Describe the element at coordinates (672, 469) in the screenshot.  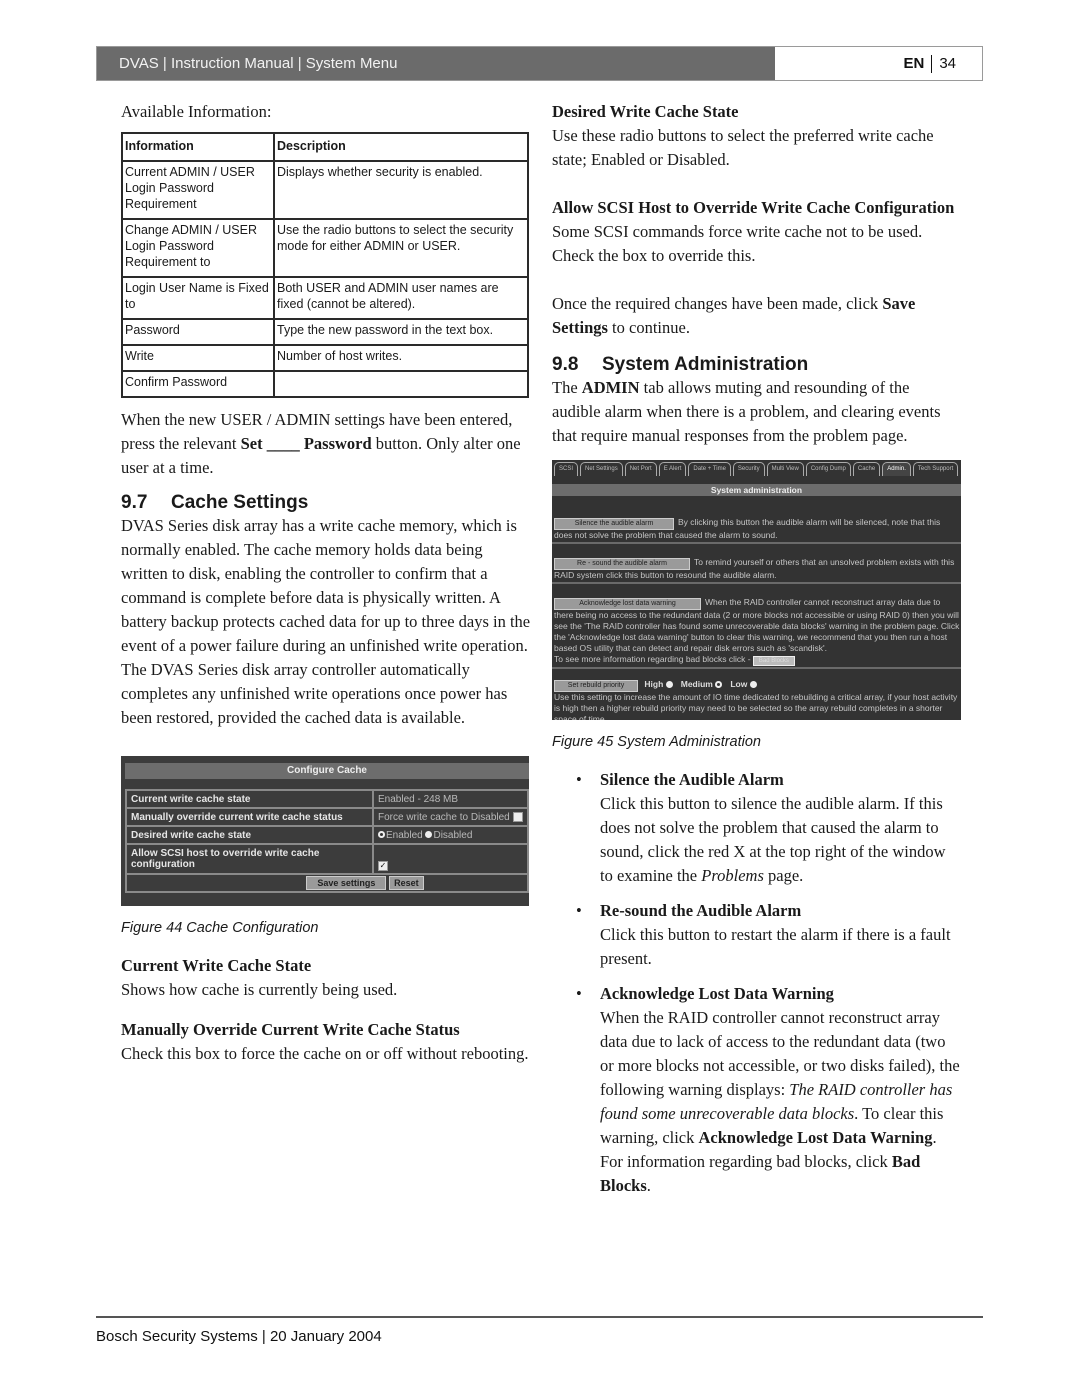
I see `tab-e-alert: E Alert` at that location.